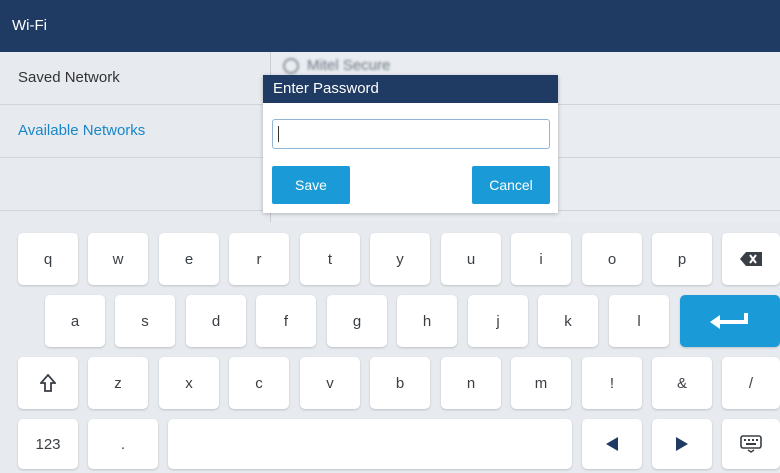  I want to click on sidebar: Saved Network Available Networks, so click(135, 137).